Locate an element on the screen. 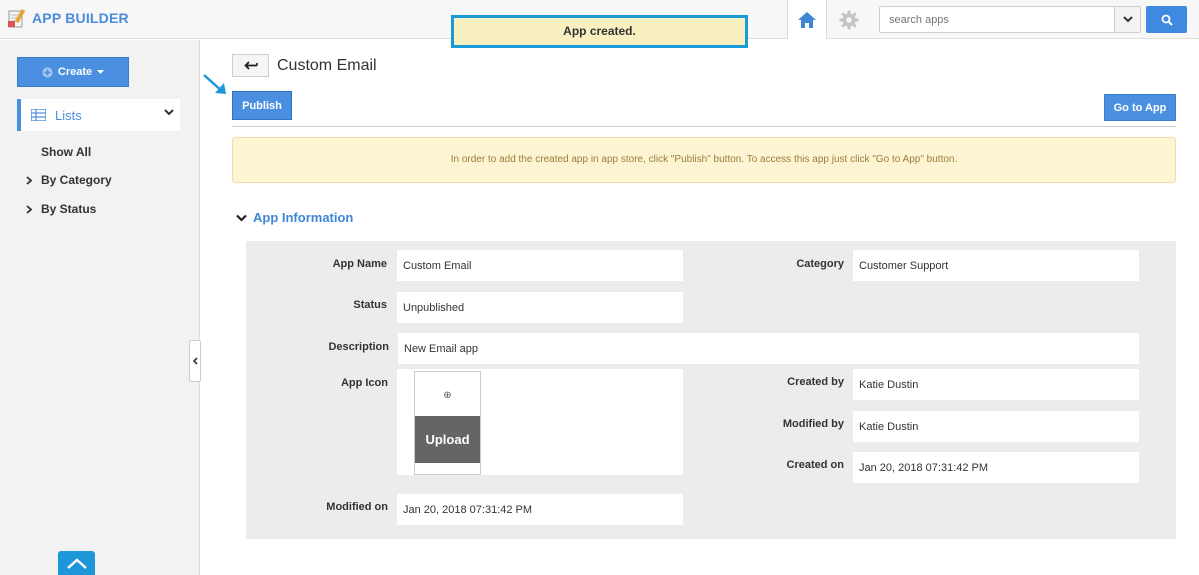  category-value: Customer Support is located at coordinates (996, 265).